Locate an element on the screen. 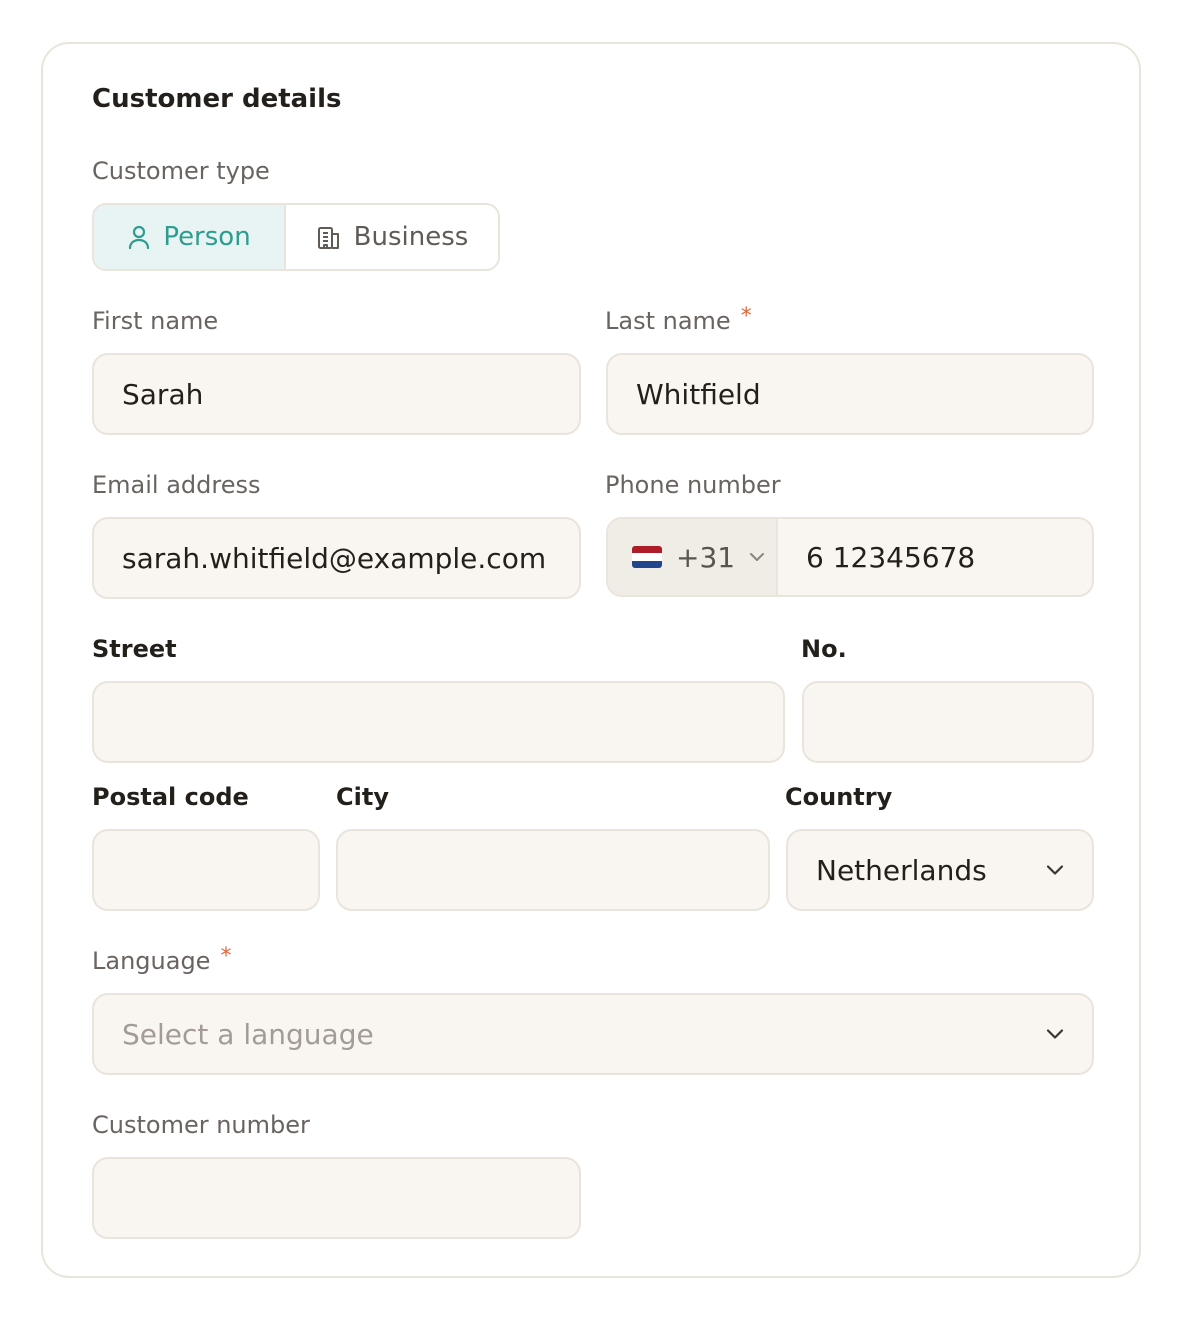 Image resolution: width=1182 pixels, height=1318 pixels. house-number-label: No. is located at coordinates (824, 649).